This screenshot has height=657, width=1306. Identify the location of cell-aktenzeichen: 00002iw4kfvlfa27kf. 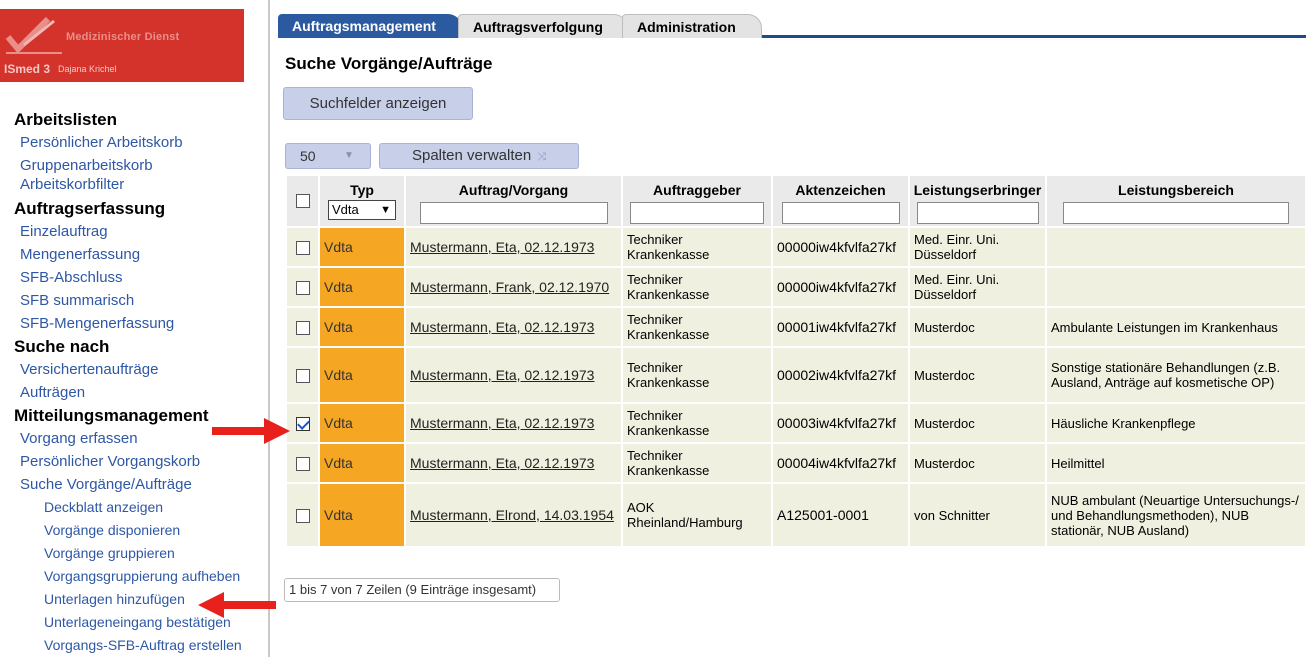
(840, 375).